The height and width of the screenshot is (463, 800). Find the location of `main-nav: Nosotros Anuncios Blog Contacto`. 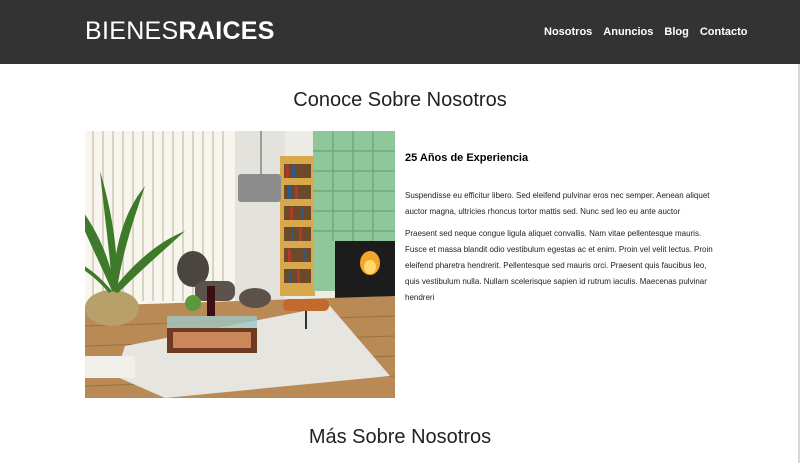

main-nav: Nosotros Anuncios Blog Contacto is located at coordinates (651, 32).